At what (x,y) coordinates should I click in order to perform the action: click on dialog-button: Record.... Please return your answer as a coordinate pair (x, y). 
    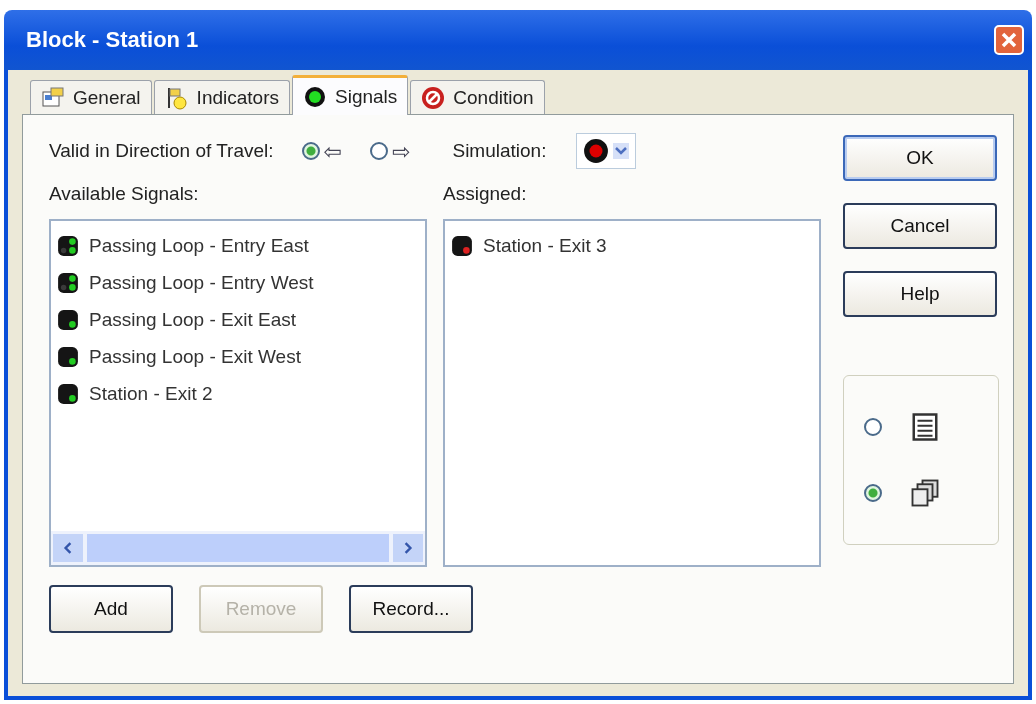
    Looking at the image, I should click on (411, 609).